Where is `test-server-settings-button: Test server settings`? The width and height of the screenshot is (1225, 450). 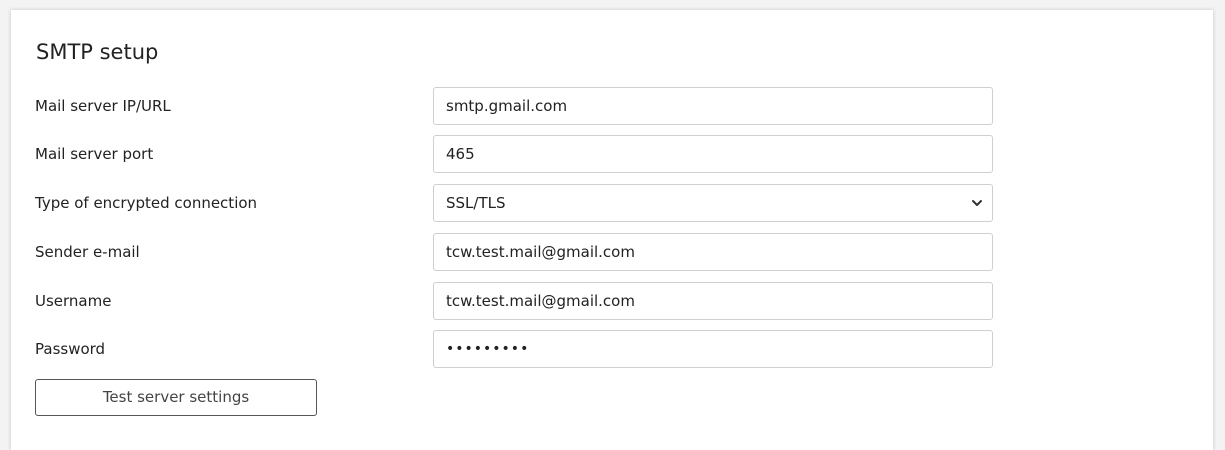
test-server-settings-button: Test server settings is located at coordinates (176, 397).